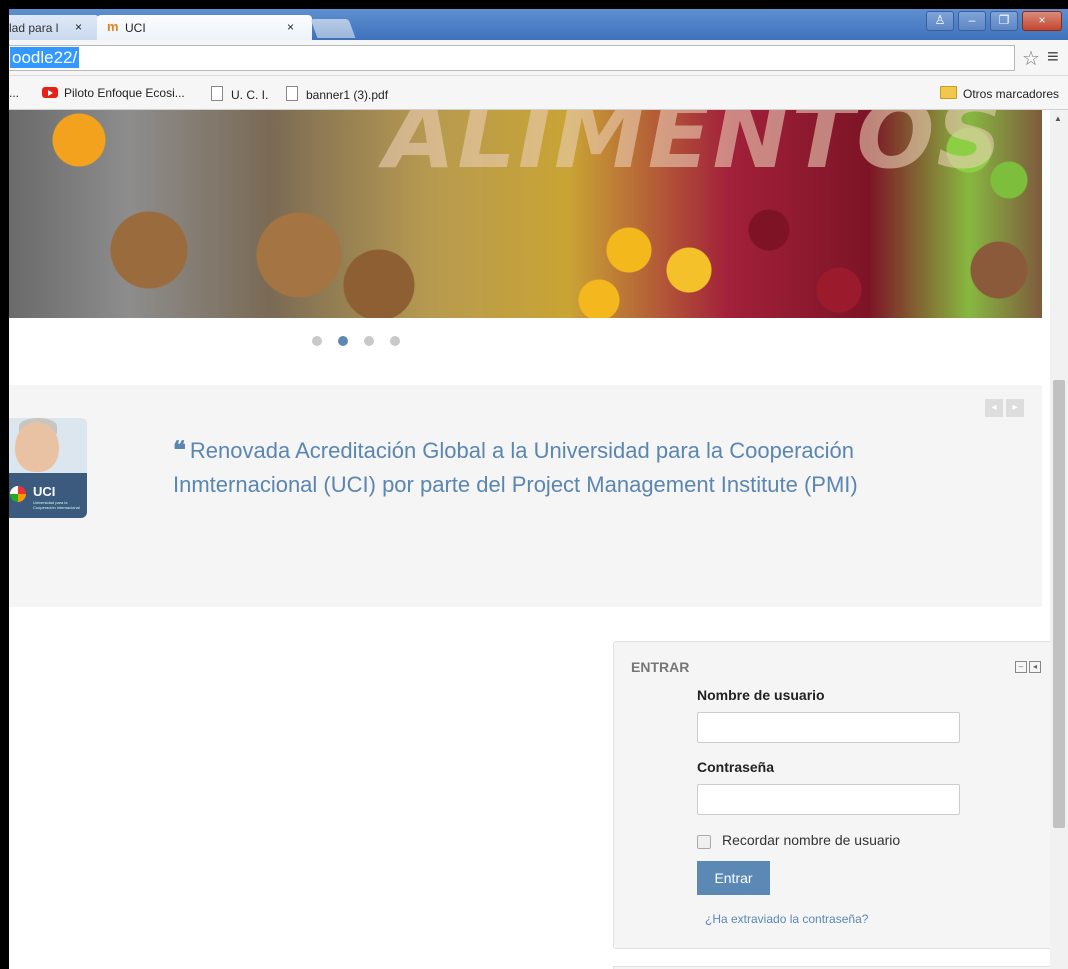 Image resolution: width=1068 pixels, height=969 pixels. I want to click on uci-logo-icon, so click(18, 494).